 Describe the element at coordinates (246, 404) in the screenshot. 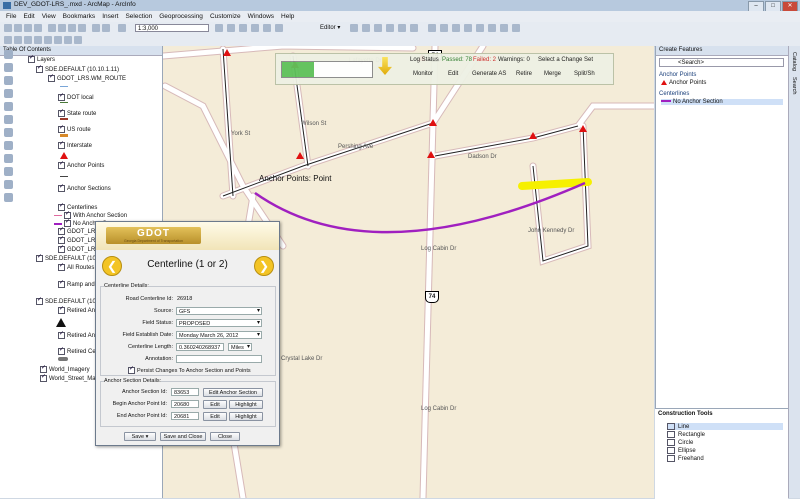

I see `highlight-begin-point-button: Highlight` at that location.